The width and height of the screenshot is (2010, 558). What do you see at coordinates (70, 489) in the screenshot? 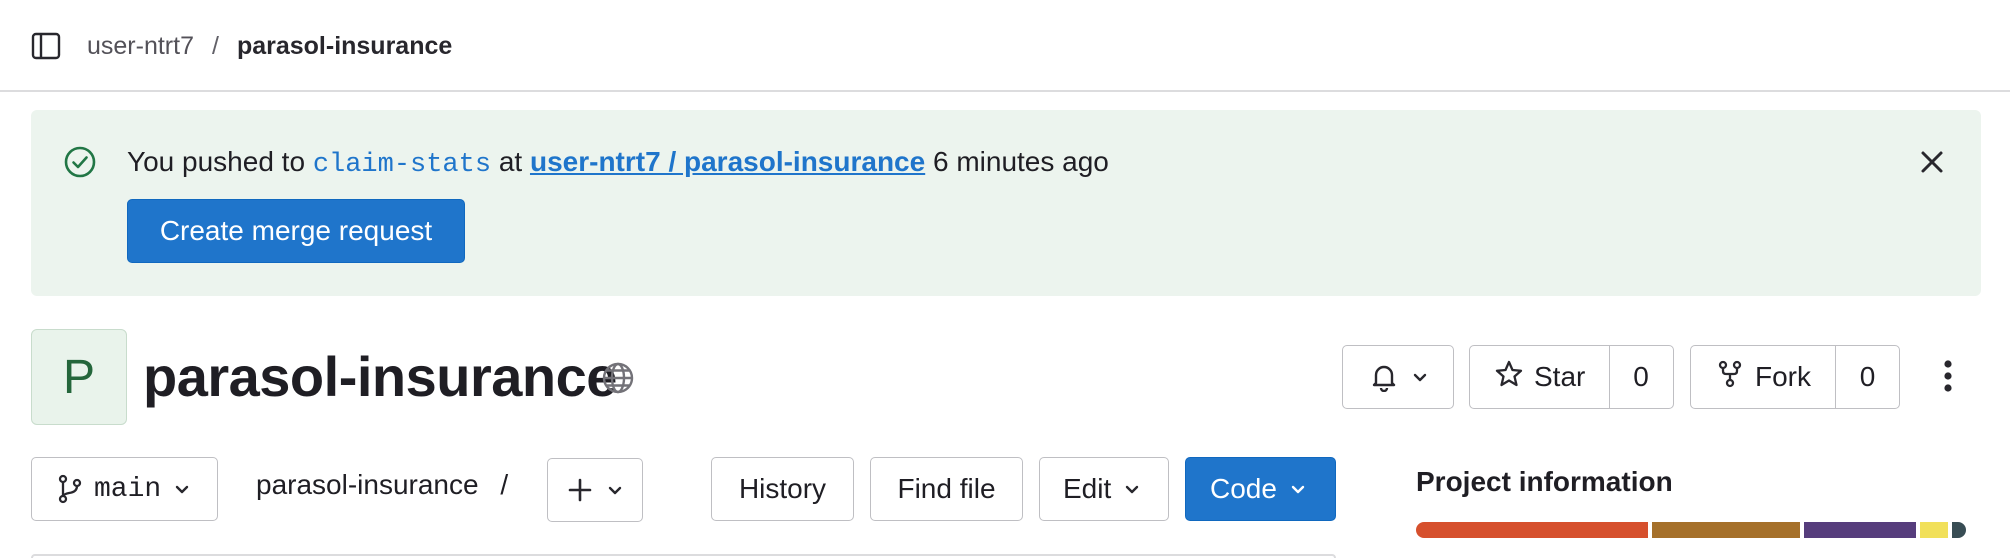
I see `branch-icon` at bounding box center [70, 489].